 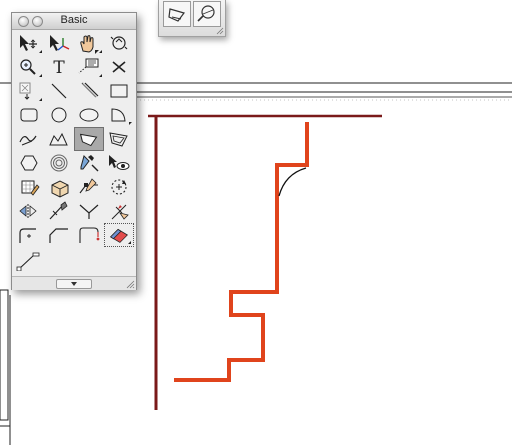 I want to click on oval-tool-button, so click(x=89, y=115).